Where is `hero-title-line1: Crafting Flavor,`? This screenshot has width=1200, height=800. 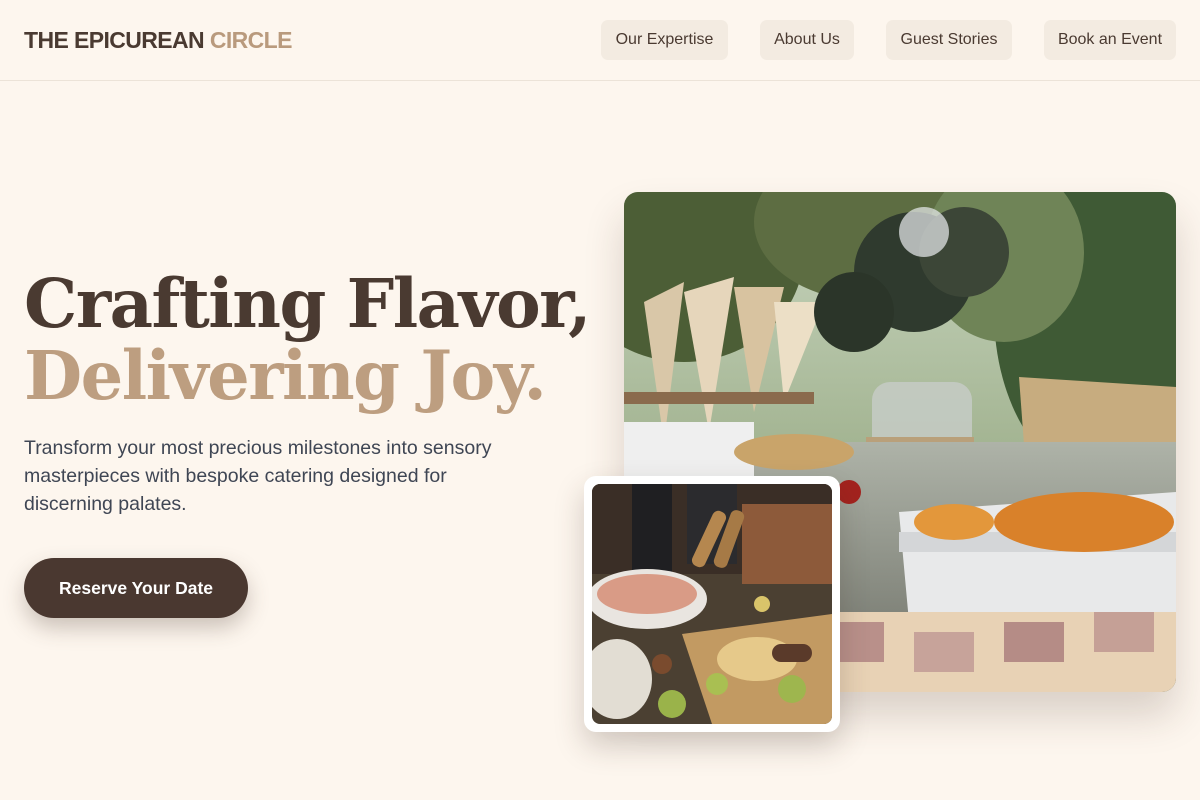
hero-title-line1: Crafting Flavor, is located at coordinates (307, 303).